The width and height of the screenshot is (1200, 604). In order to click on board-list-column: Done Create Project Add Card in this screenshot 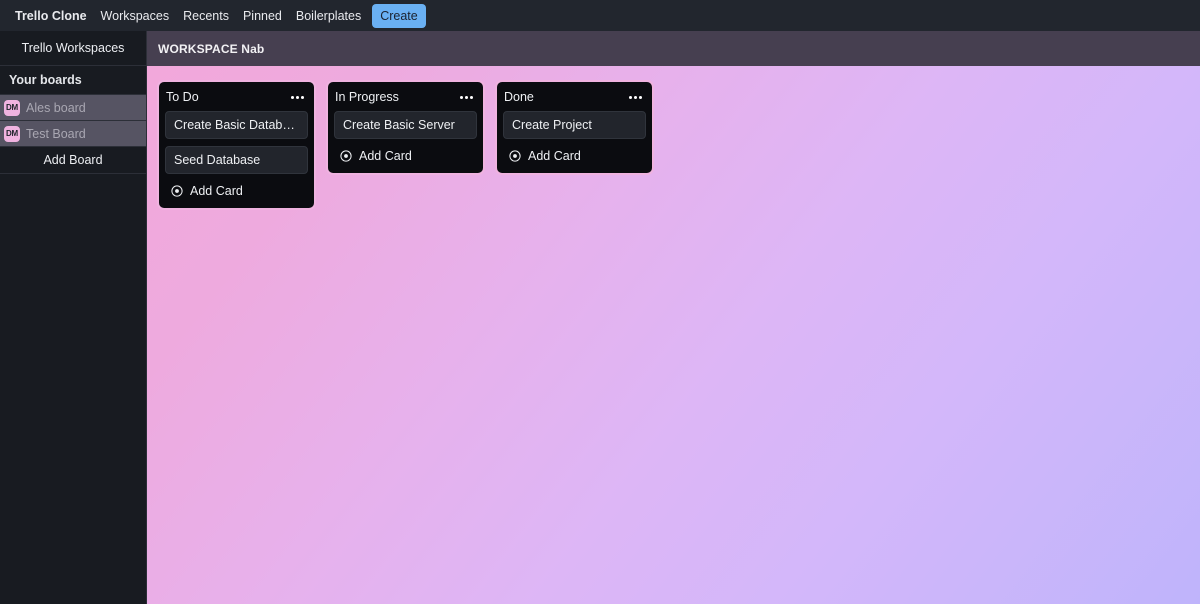, I will do `click(574, 127)`.